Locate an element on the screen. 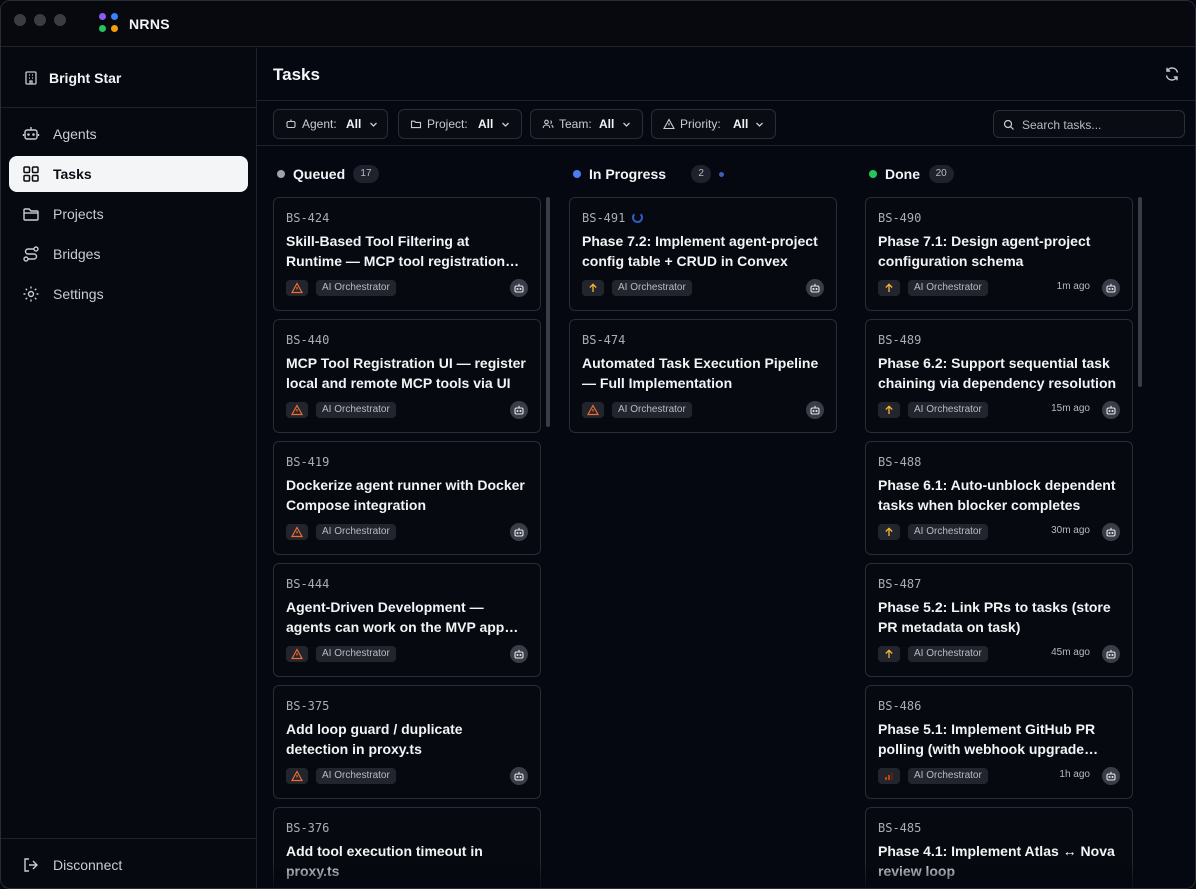 The height and width of the screenshot is (889, 1196). project-filter: Project: All is located at coordinates (460, 124).